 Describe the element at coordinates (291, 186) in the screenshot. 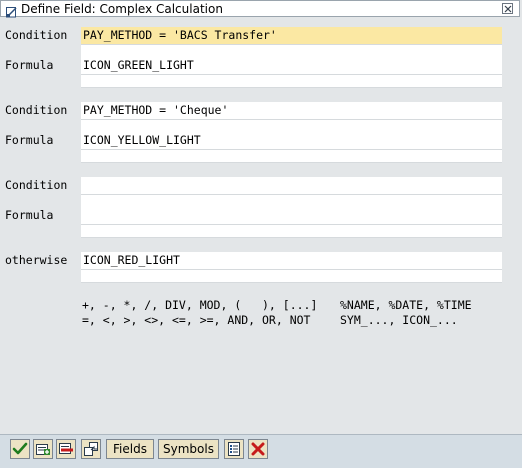

I see `condition3-input` at that location.